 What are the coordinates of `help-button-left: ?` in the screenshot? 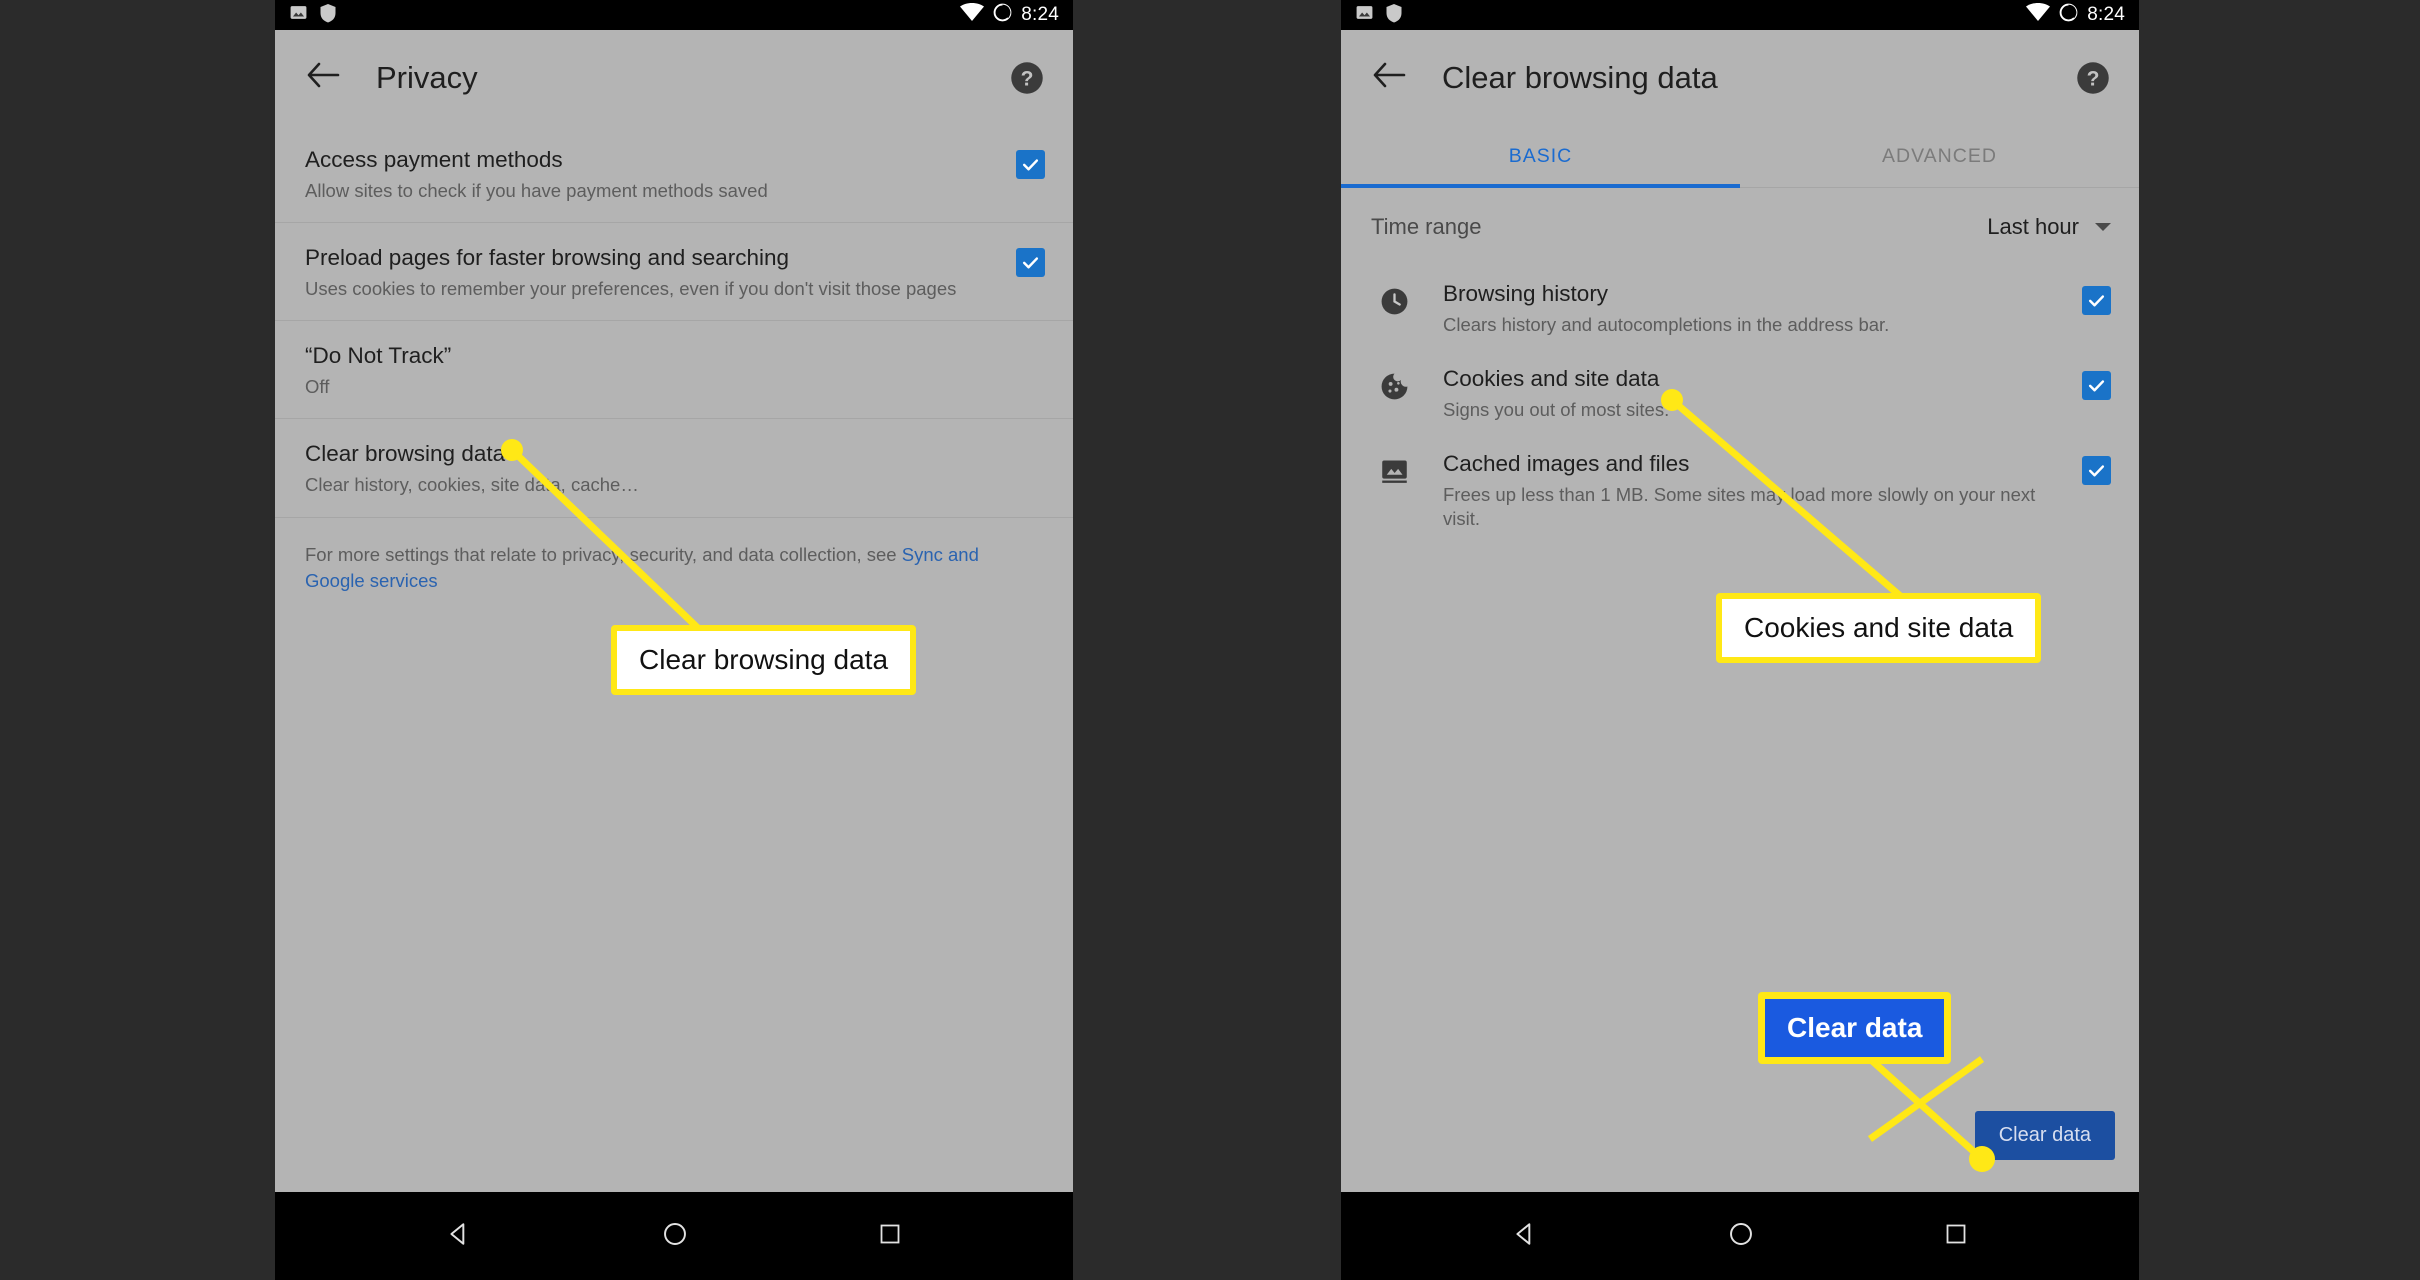 It's located at (1027, 78).